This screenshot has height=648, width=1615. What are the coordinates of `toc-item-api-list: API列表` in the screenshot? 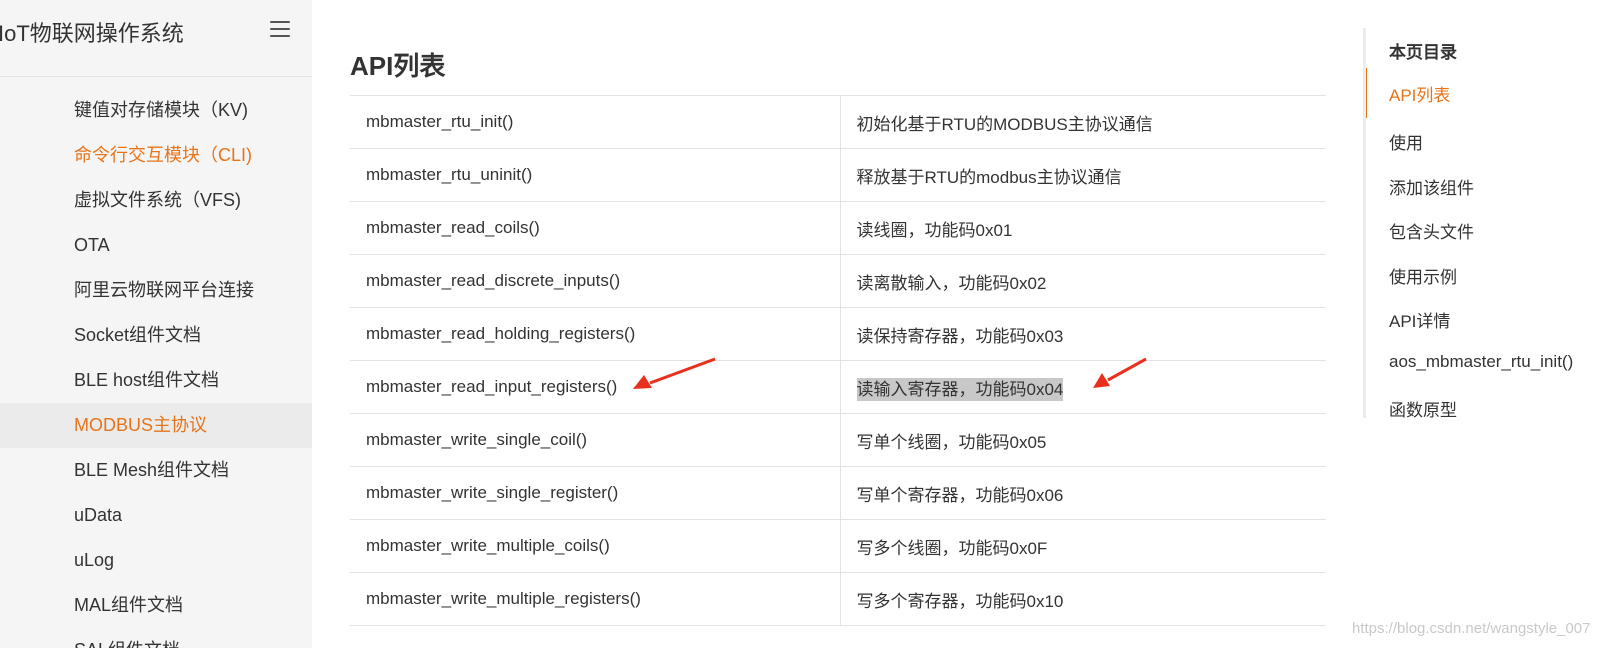 It's located at (1419, 93).